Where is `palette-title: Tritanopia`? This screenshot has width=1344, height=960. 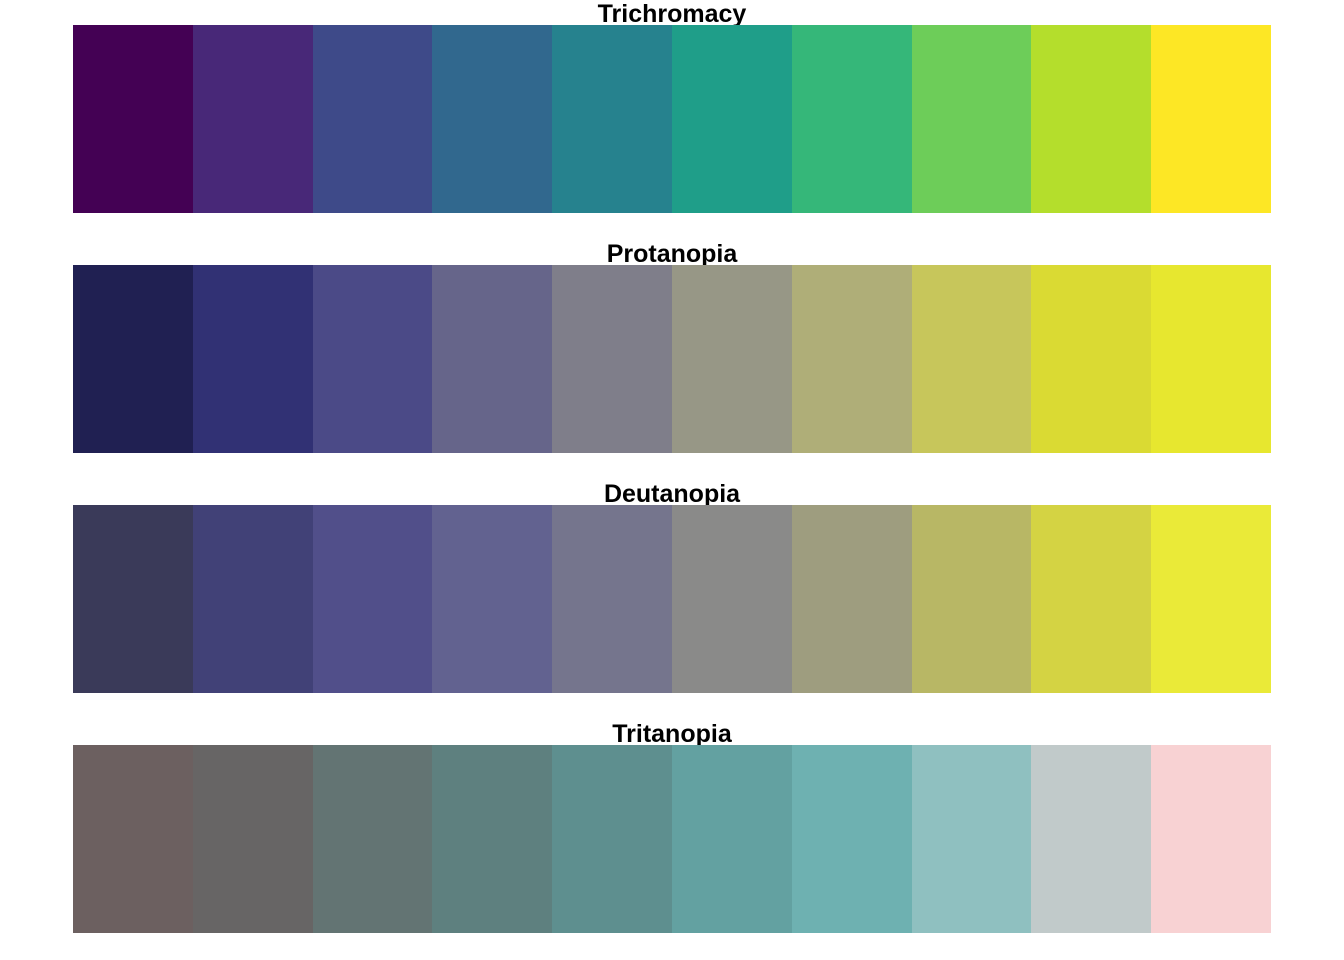 palette-title: Tritanopia is located at coordinates (672, 734).